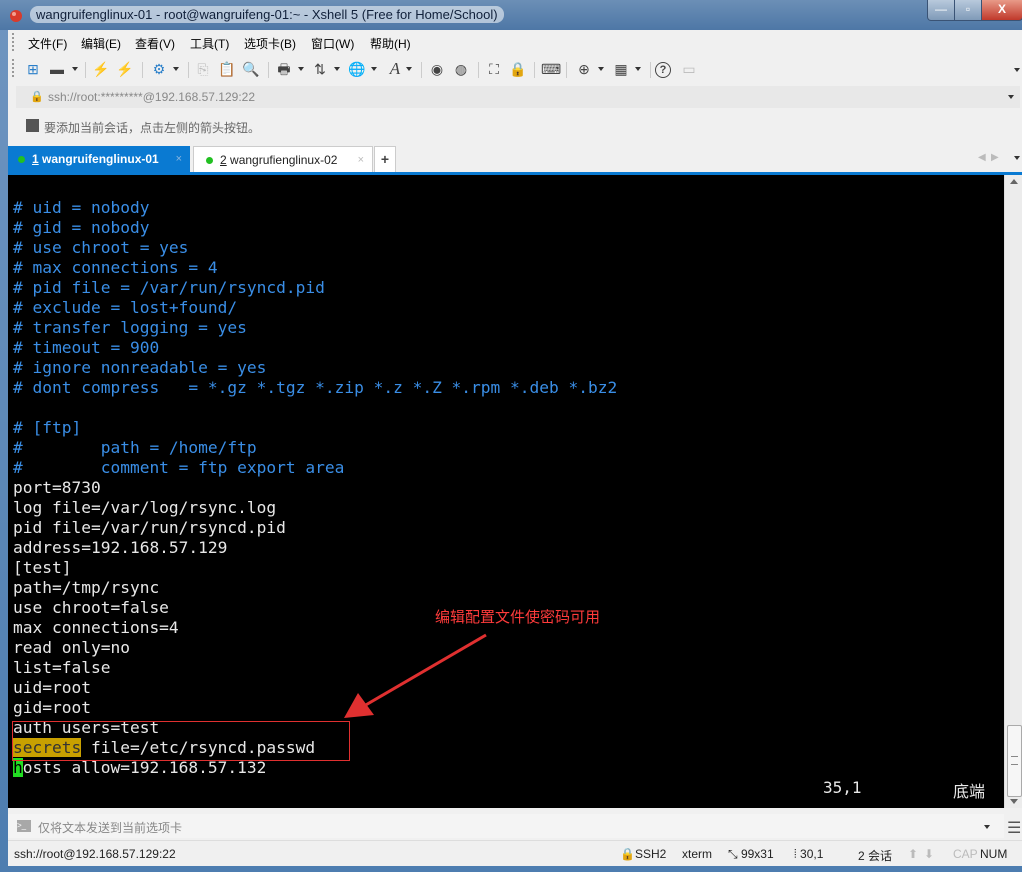 The height and width of the screenshot is (872, 1022). What do you see at coordinates (75, 69) in the screenshot?
I see `open-dropdown-arrow` at bounding box center [75, 69].